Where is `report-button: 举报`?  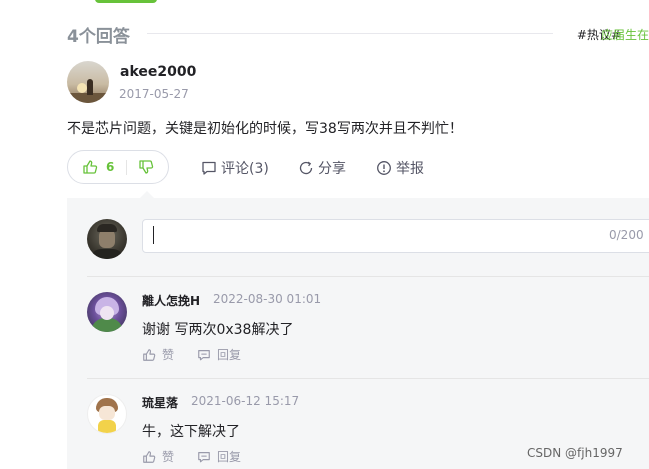
report-button: 举报 is located at coordinates (400, 168).